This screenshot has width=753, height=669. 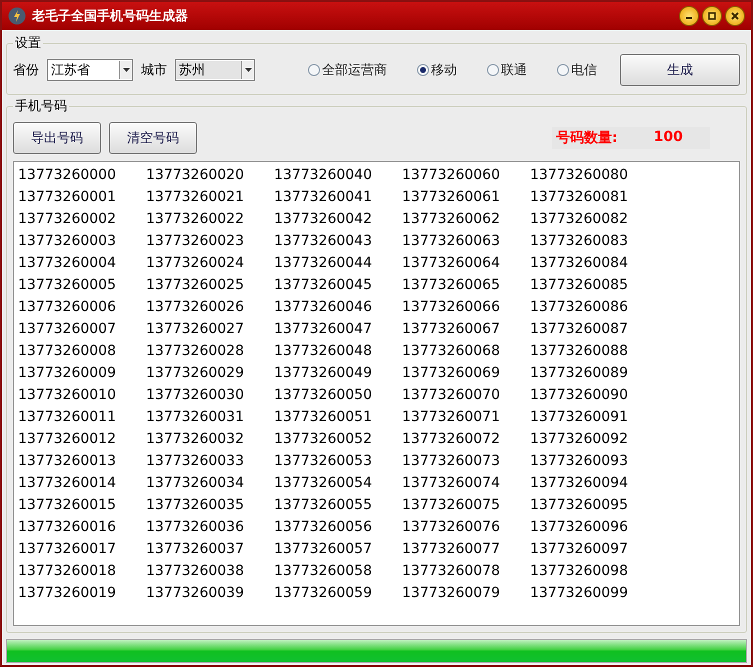 I want to click on carrier-radio: 电信, so click(x=577, y=70).